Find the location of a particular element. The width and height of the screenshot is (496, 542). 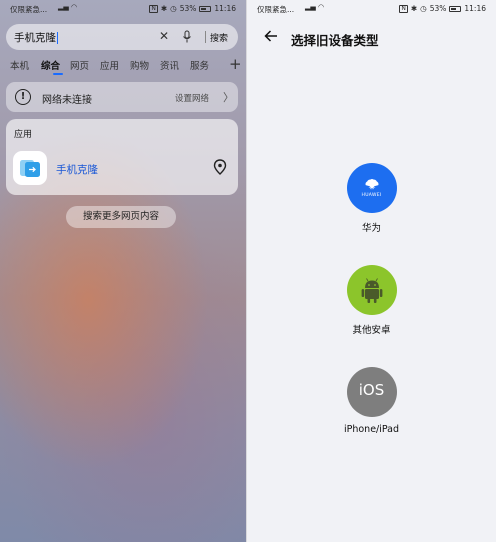

page-title: 选择旧设备类型 is located at coordinates (335, 40).